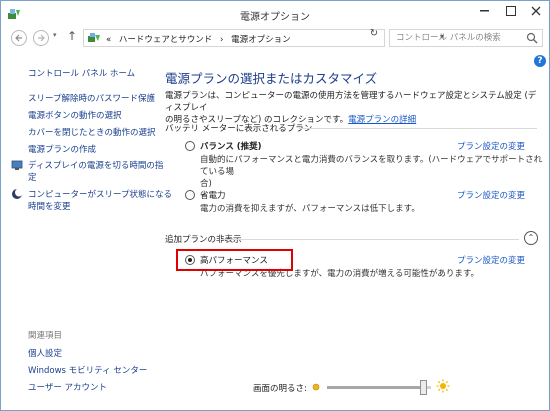 Image resolution: width=550 pixels, height=411 pixels. I want to click on breadcrumb: « ハードウェアとサウンド › 電源オプション, so click(201, 39).